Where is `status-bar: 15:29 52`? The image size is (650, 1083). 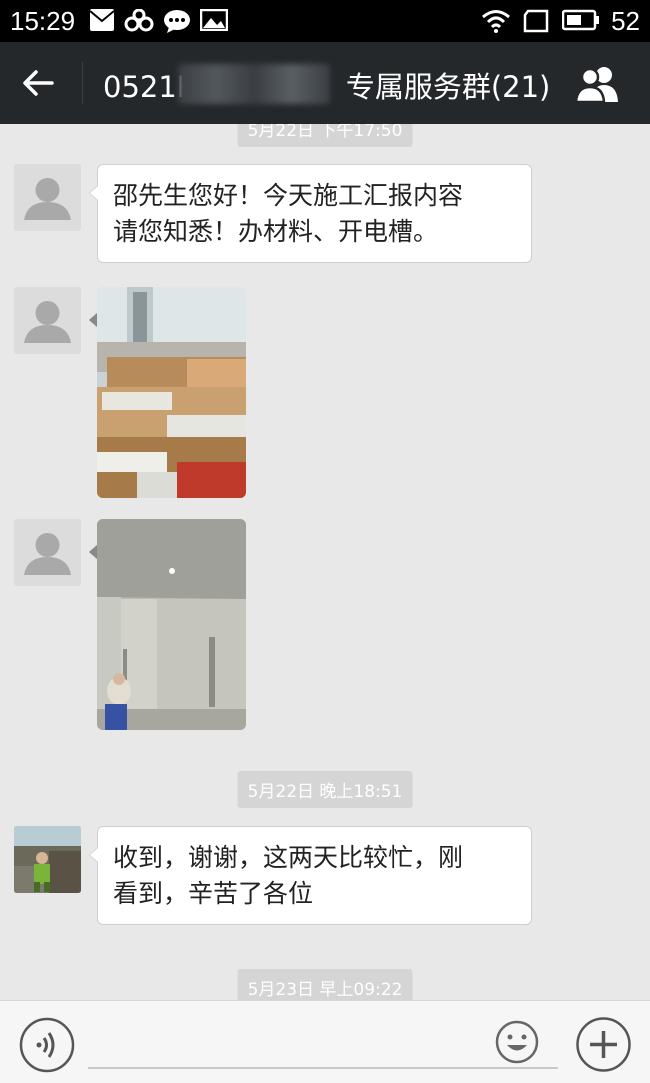
status-bar: 15:29 52 is located at coordinates (325, 21).